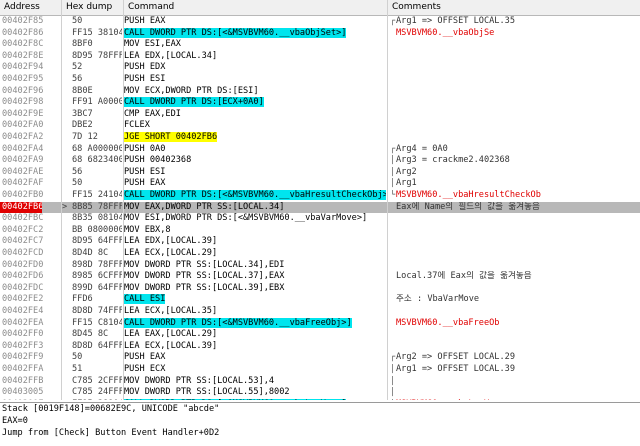  What do you see at coordinates (255, 242) in the screenshot?
I see `command-cell: LEA EDX,[LOCAL.39]` at bounding box center [255, 242].